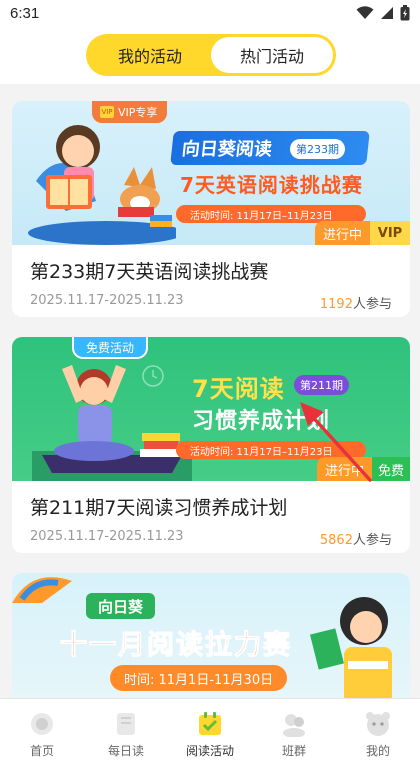 This screenshot has height=762, width=420. I want to click on boy-reading-illustration, so click(112, 423).